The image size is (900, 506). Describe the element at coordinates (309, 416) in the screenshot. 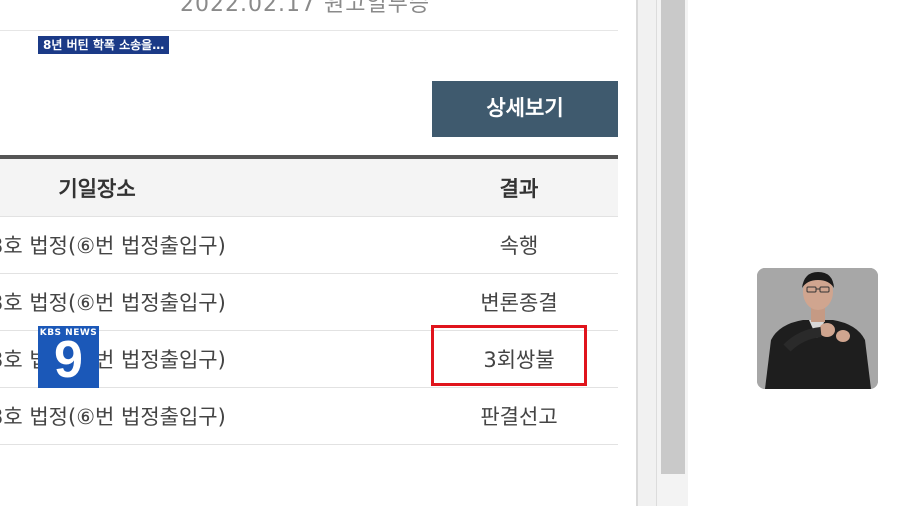

I see `table-row: 3호 법정(⑥번 법정출입구) 판결선고` at that location.